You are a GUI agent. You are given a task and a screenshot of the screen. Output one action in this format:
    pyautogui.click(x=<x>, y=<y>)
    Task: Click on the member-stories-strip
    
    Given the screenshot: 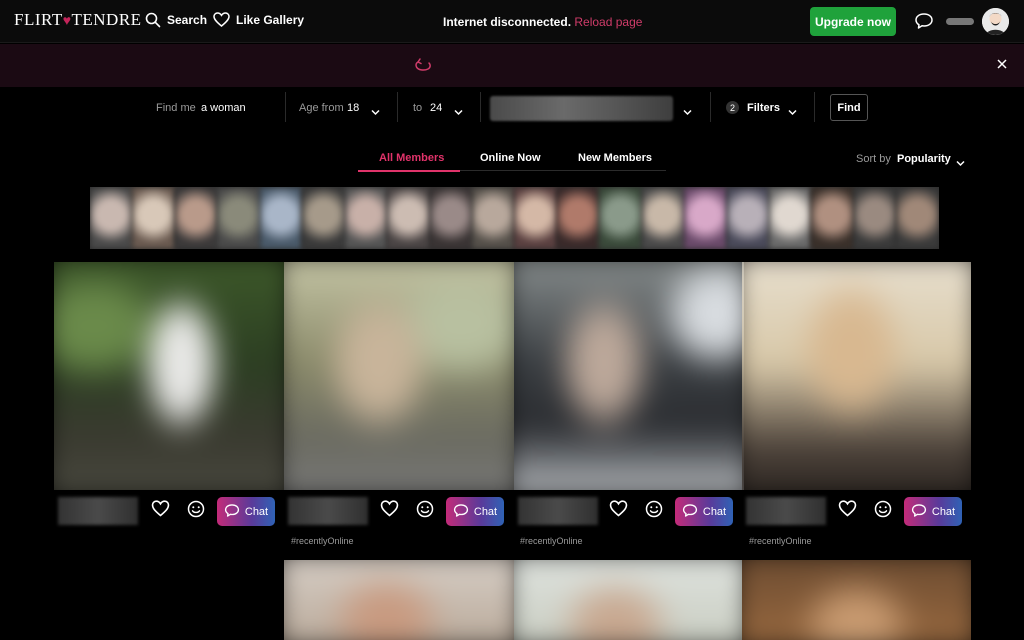 What is the action you would take?
    pyautogui.click(x=514, y=218)
    